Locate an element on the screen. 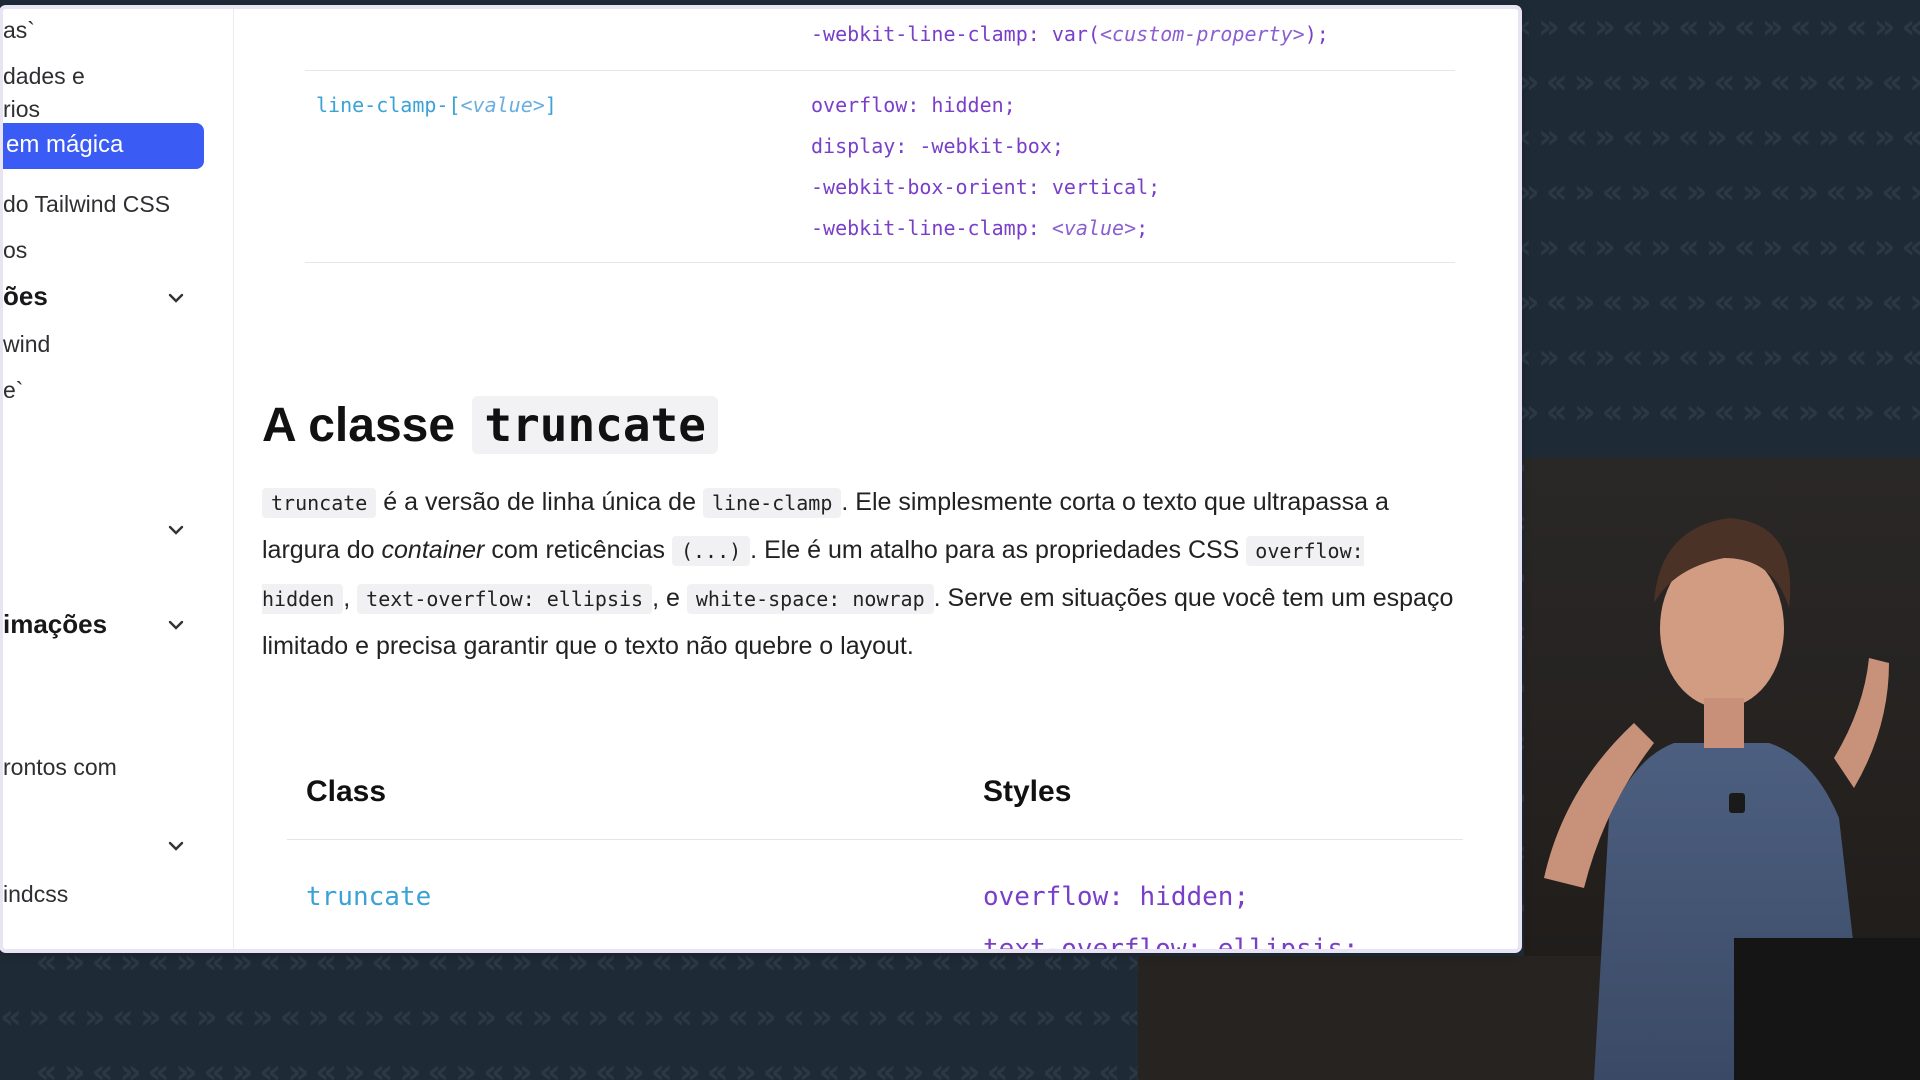 The width and height of the screenshot is (1920, 1080). sidebar-item: e` is located at coordinates (13, 390).